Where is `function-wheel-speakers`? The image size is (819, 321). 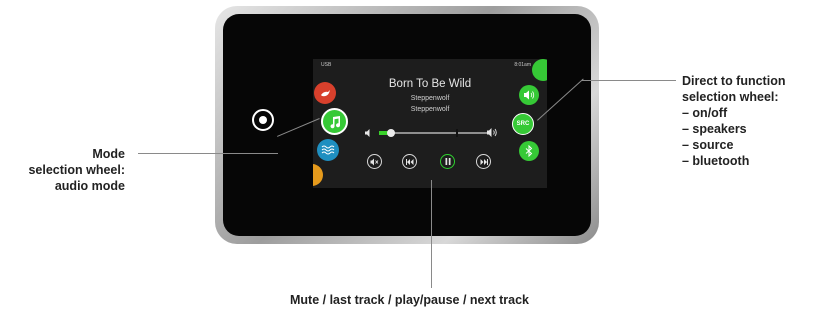 function-wheel-speakers is located at coordinates (529, 95).